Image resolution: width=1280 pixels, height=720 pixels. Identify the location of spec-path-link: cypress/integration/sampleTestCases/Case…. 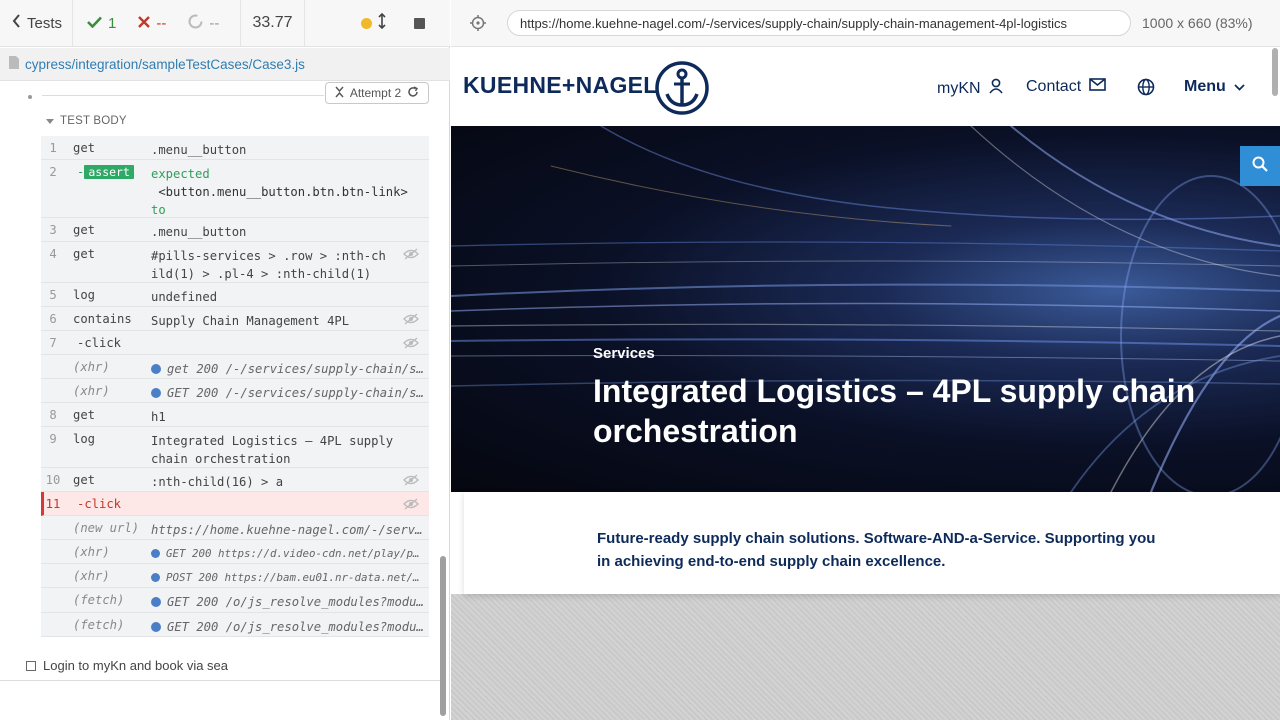
(165, 64).